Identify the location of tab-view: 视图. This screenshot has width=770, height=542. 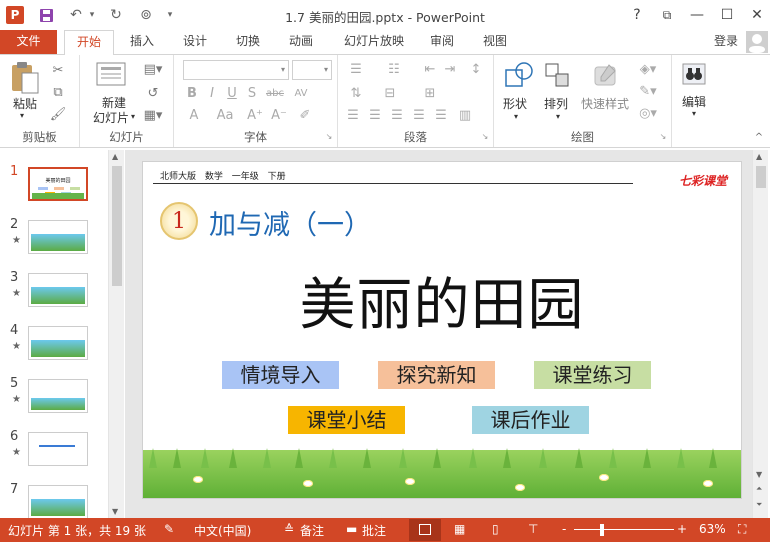
(495, 42).